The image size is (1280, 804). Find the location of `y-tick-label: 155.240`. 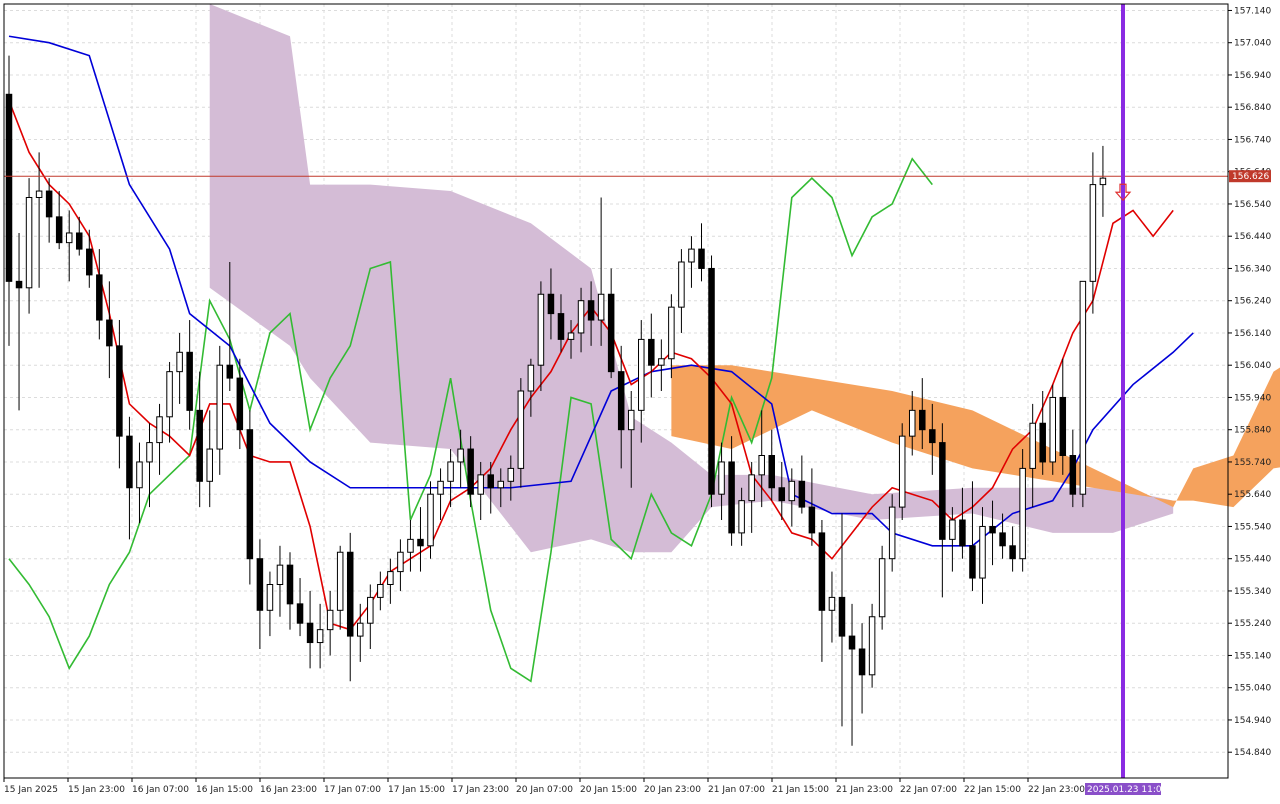

y-tick-label: 155.240 is located at coordinates (1252, 624).